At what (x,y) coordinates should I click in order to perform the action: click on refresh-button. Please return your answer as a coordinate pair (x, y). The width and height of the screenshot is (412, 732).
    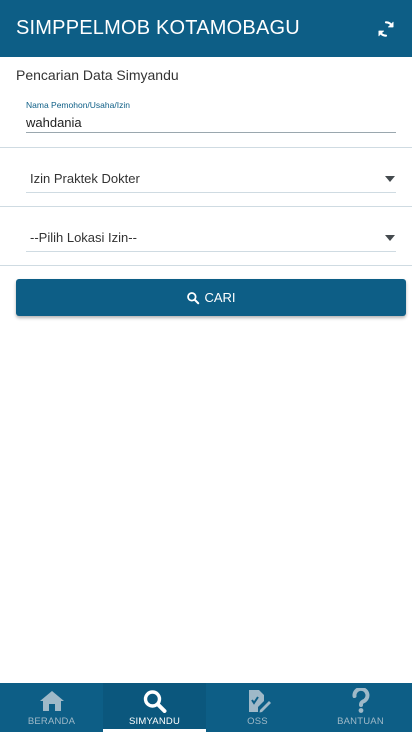
    Looking at the image, I should click on (386, 29).